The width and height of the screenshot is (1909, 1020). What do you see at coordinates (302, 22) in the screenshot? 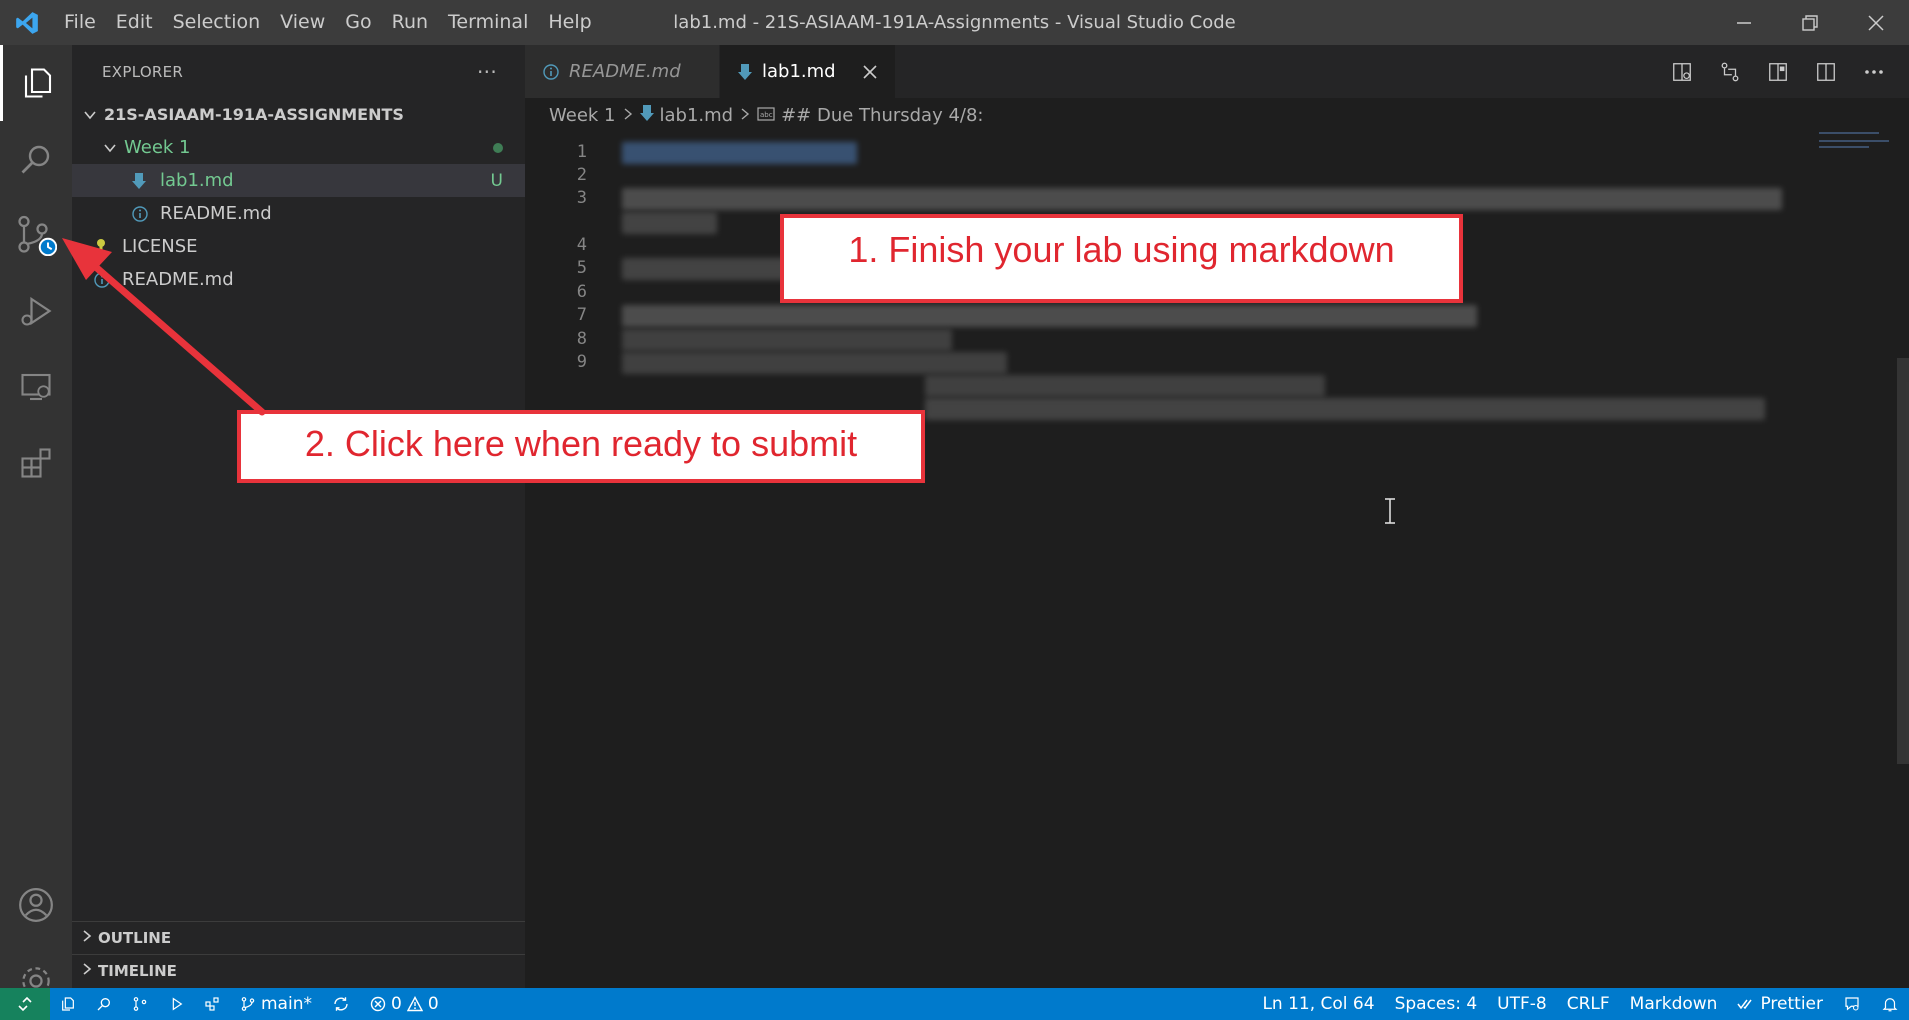
I see `menu-view: View` at bounding box center [302, 22].